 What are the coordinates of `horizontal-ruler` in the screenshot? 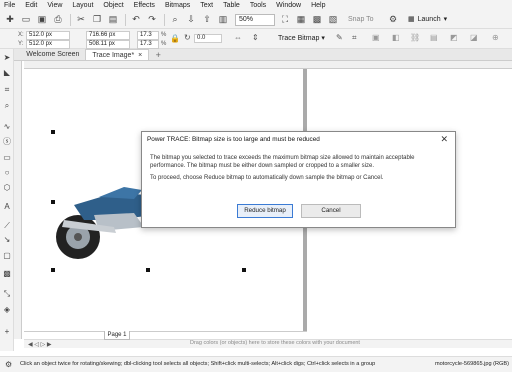 It's located at (268, 65).